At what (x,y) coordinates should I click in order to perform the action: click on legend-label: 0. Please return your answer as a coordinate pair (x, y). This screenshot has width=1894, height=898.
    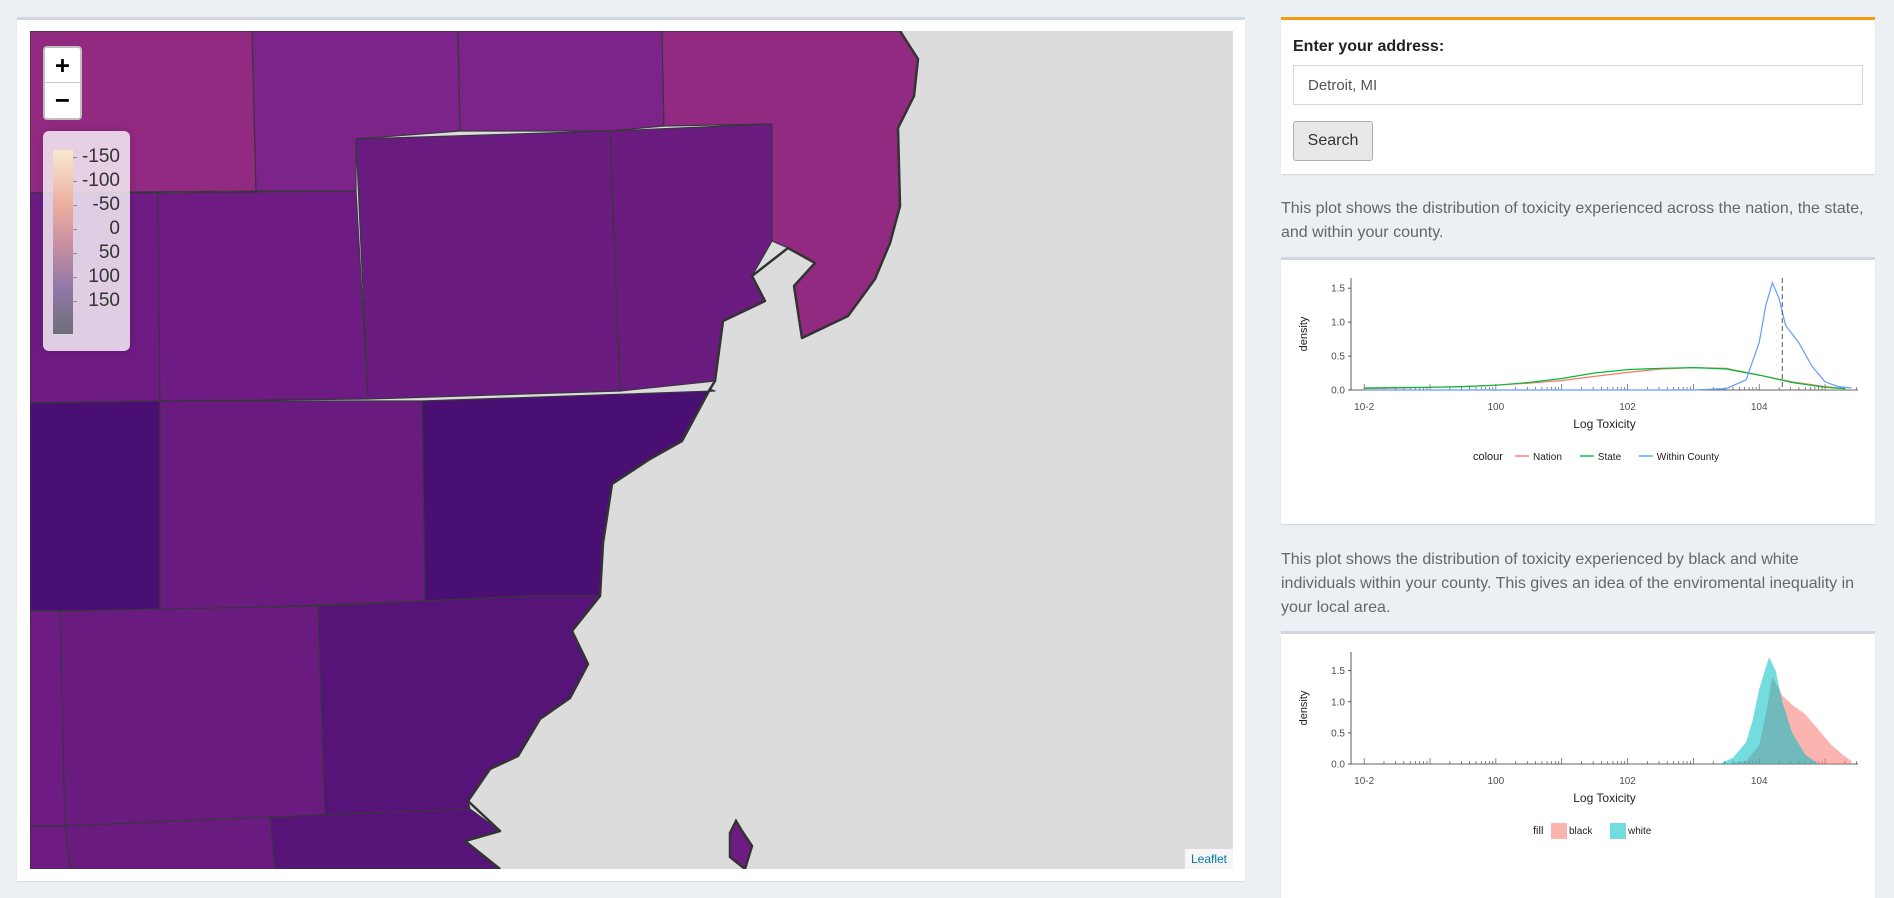
    Looking at the image, I should click on (114, 228).